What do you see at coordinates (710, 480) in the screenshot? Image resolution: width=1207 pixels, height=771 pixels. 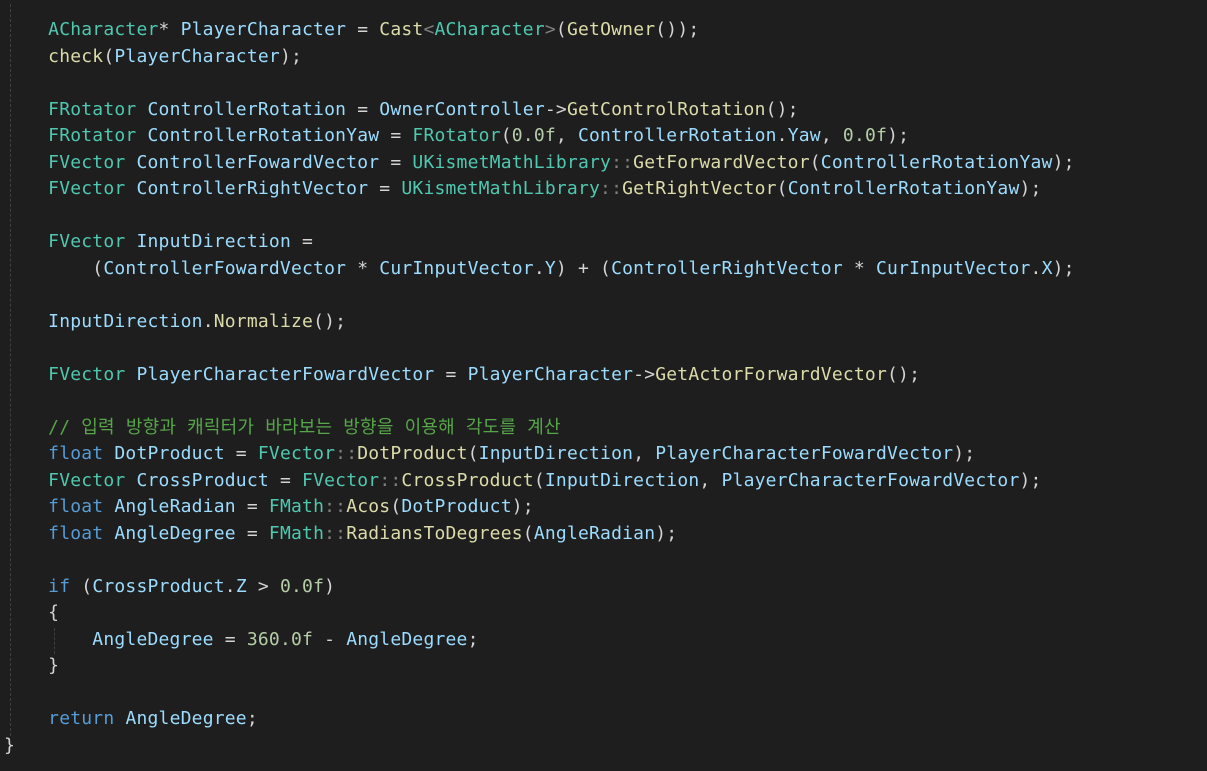 I see `code-token: ,` at bounding box center [710, 480].